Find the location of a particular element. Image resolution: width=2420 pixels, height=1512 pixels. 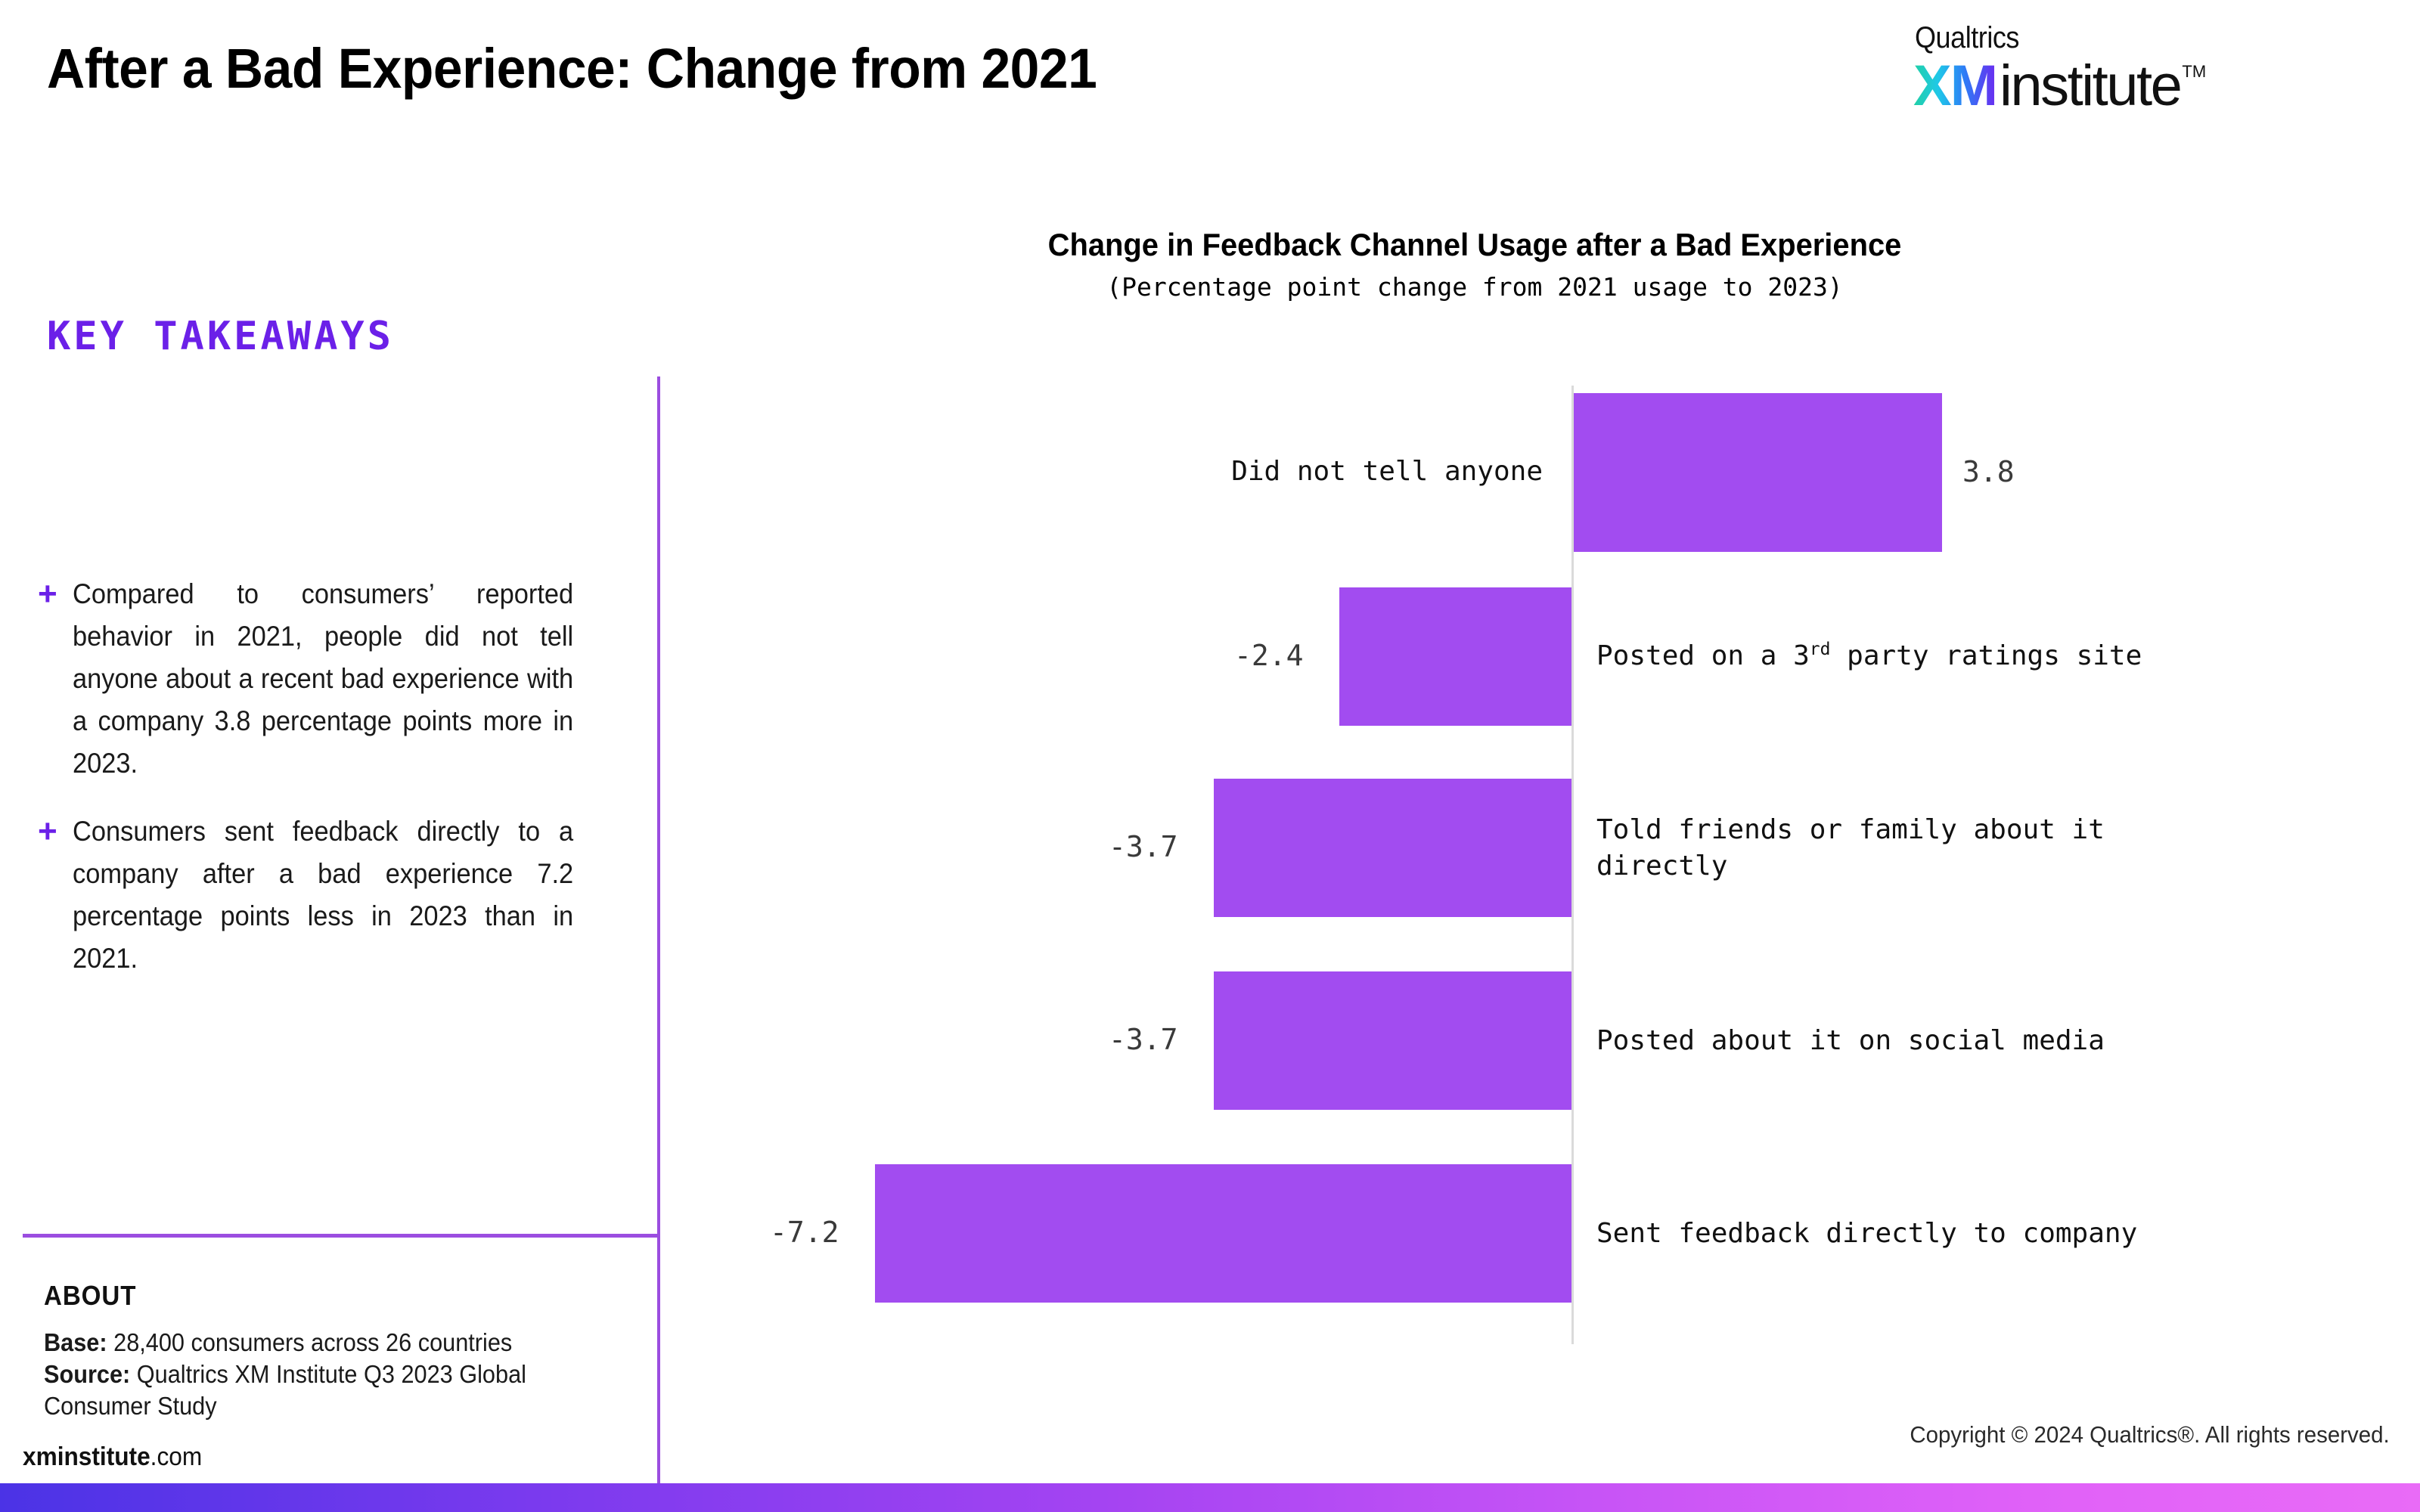

website-name: xminstitute is located at coordinates (86, 1456).